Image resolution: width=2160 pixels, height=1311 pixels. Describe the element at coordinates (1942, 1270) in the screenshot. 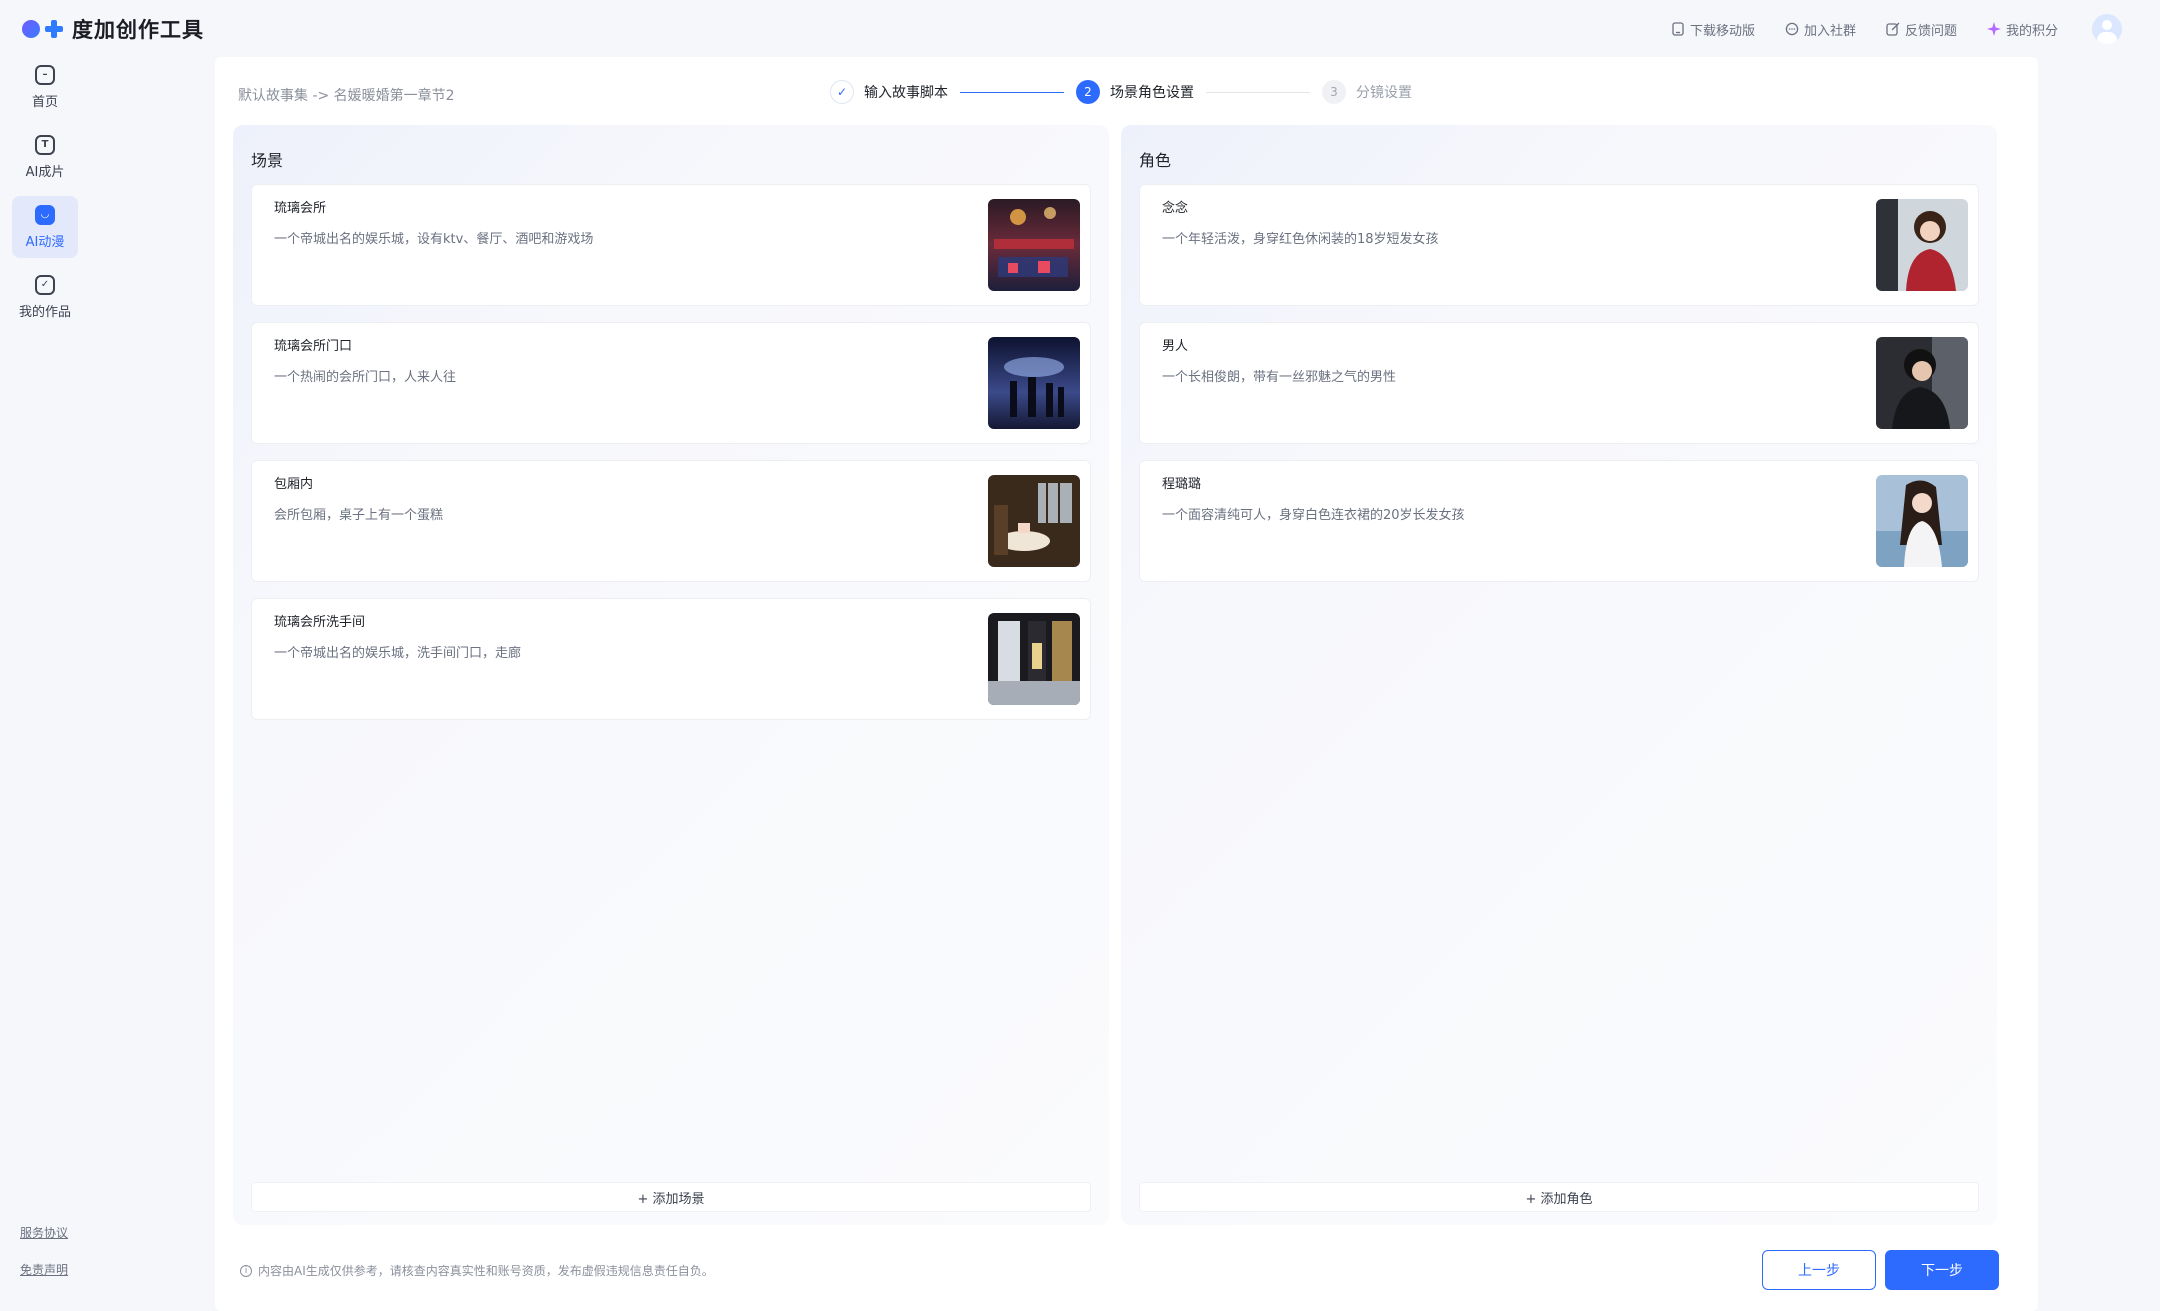

I see `next-step-button: 下一步` at that location.